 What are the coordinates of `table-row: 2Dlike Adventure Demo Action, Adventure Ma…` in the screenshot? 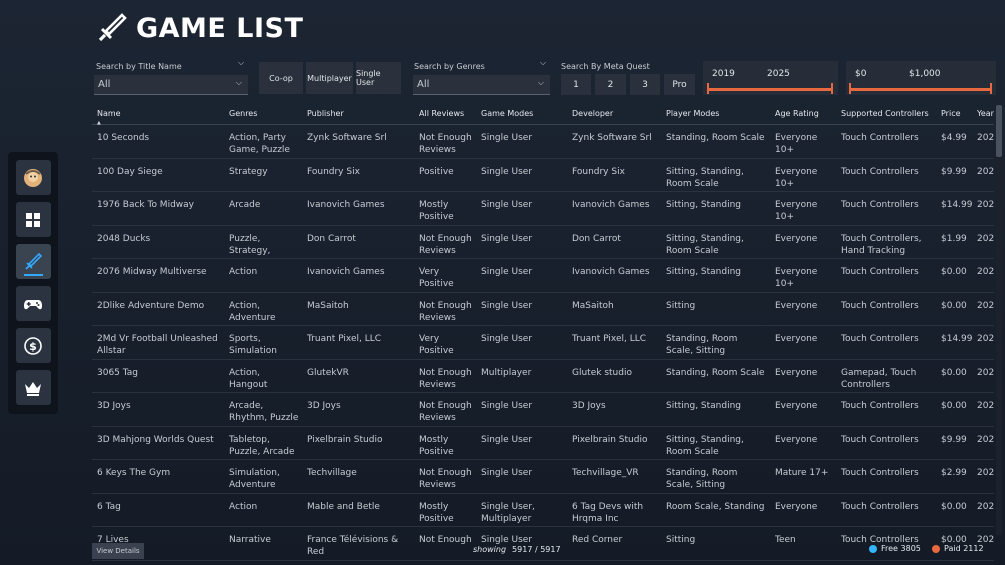 It's located at (543, 309).